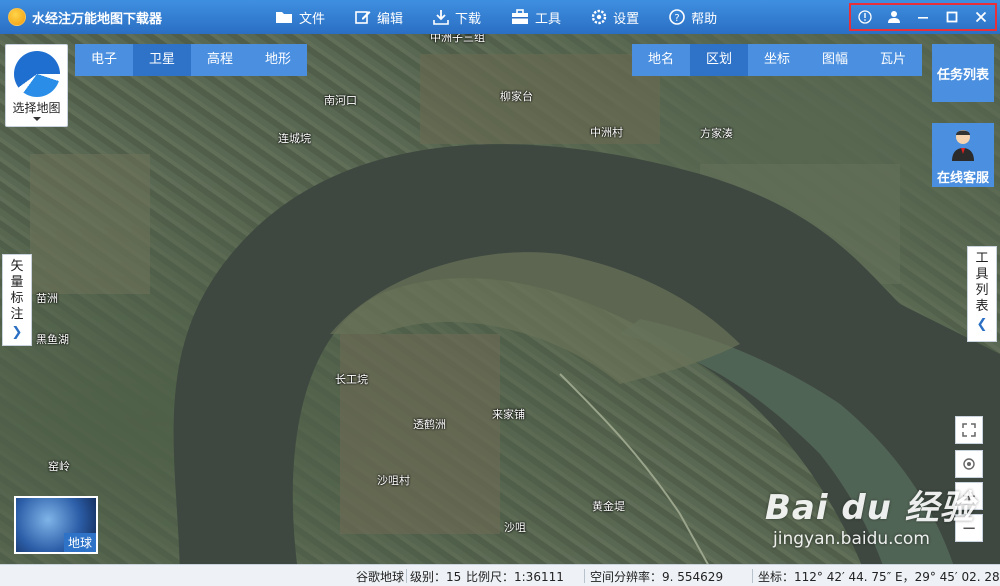 The width and height of the screenshot is (1000, 586). I want to click on layer-tabs: 地名 区划 坐标 图幅 瓦片, so click(777, 60).